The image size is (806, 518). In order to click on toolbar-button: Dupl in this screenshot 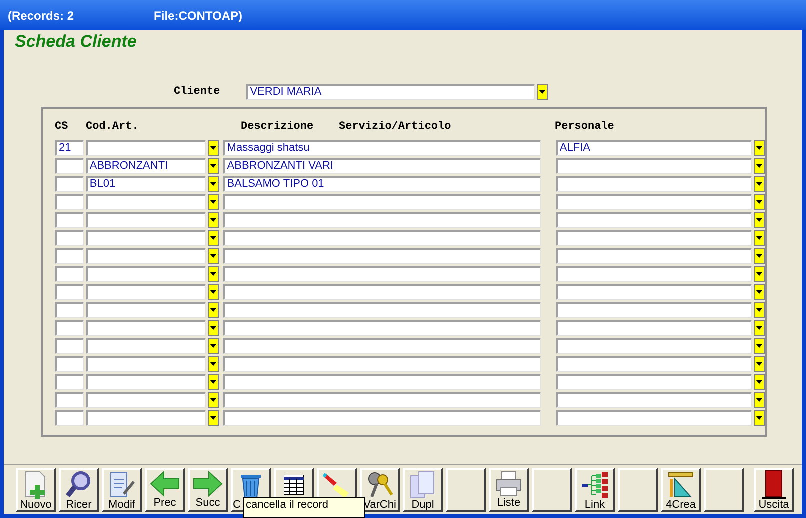, I will do `click(423, 490)`.